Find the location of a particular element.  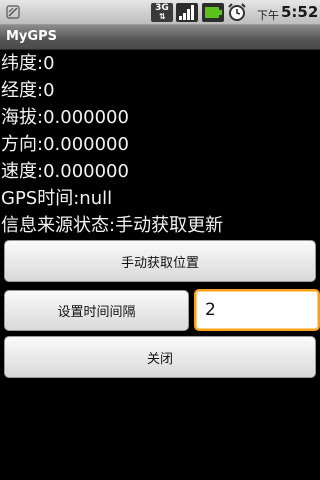

longitude-text: 经度:0 is located at coordinates (28, 90).